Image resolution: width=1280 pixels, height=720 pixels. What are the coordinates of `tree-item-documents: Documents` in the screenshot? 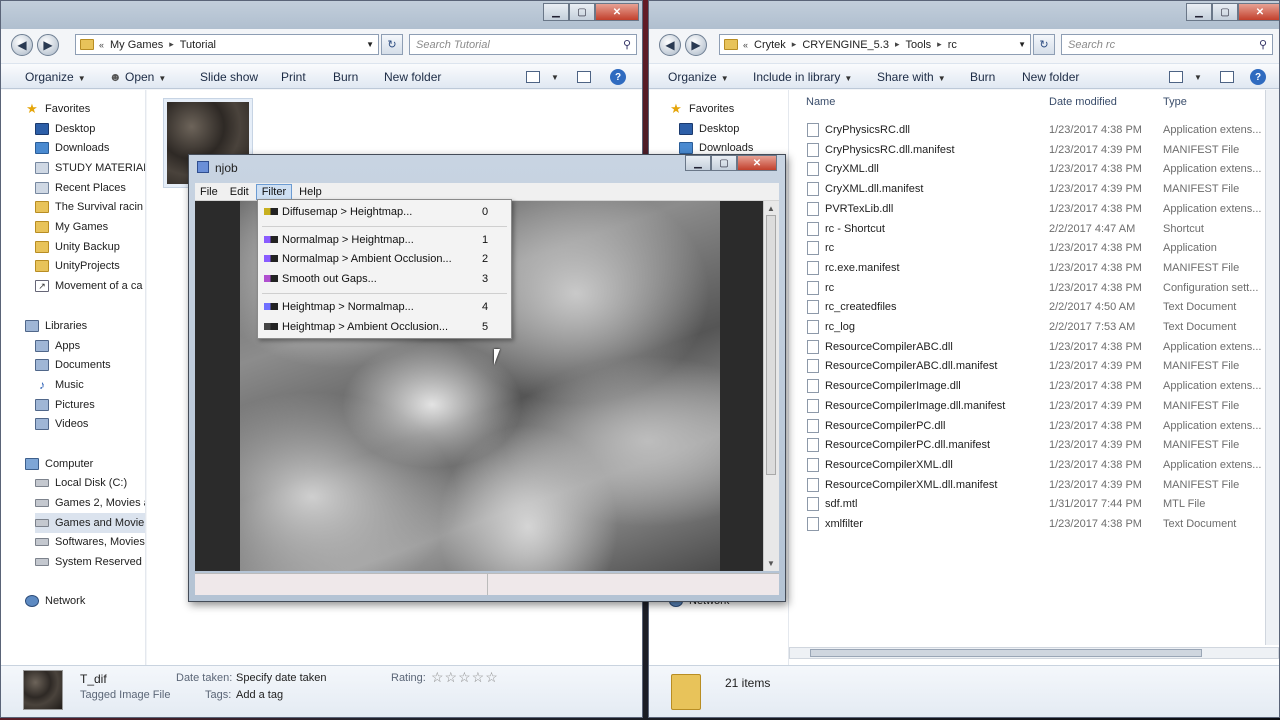 It's located at (90, 365).